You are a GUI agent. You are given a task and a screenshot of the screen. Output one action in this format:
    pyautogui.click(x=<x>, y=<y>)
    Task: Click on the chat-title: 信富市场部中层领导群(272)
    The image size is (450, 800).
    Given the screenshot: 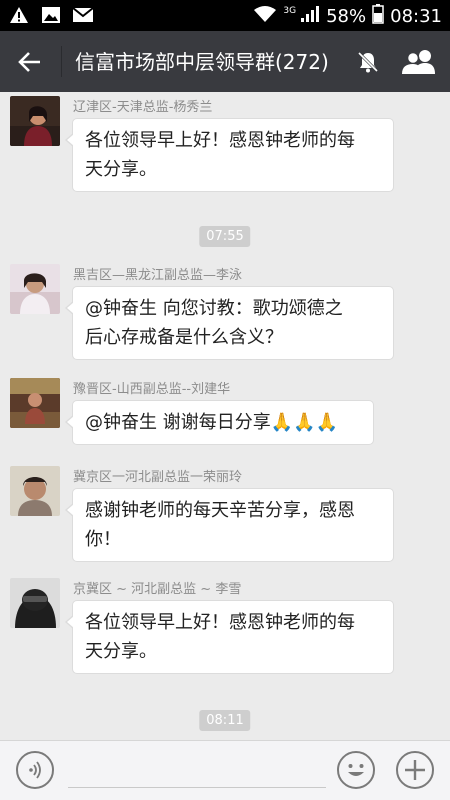 What is the action you would take?
    pyautogui.click(x=202, y=62)
    